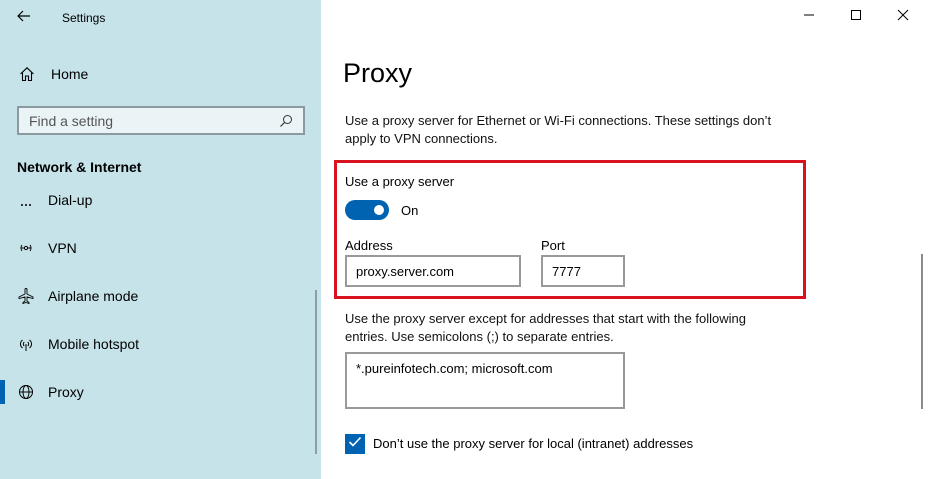  What do you see at coordinates (62, 248) in the screenshot?
I see `sidebar-item-label: VPN` at bounding box center [62, 248].